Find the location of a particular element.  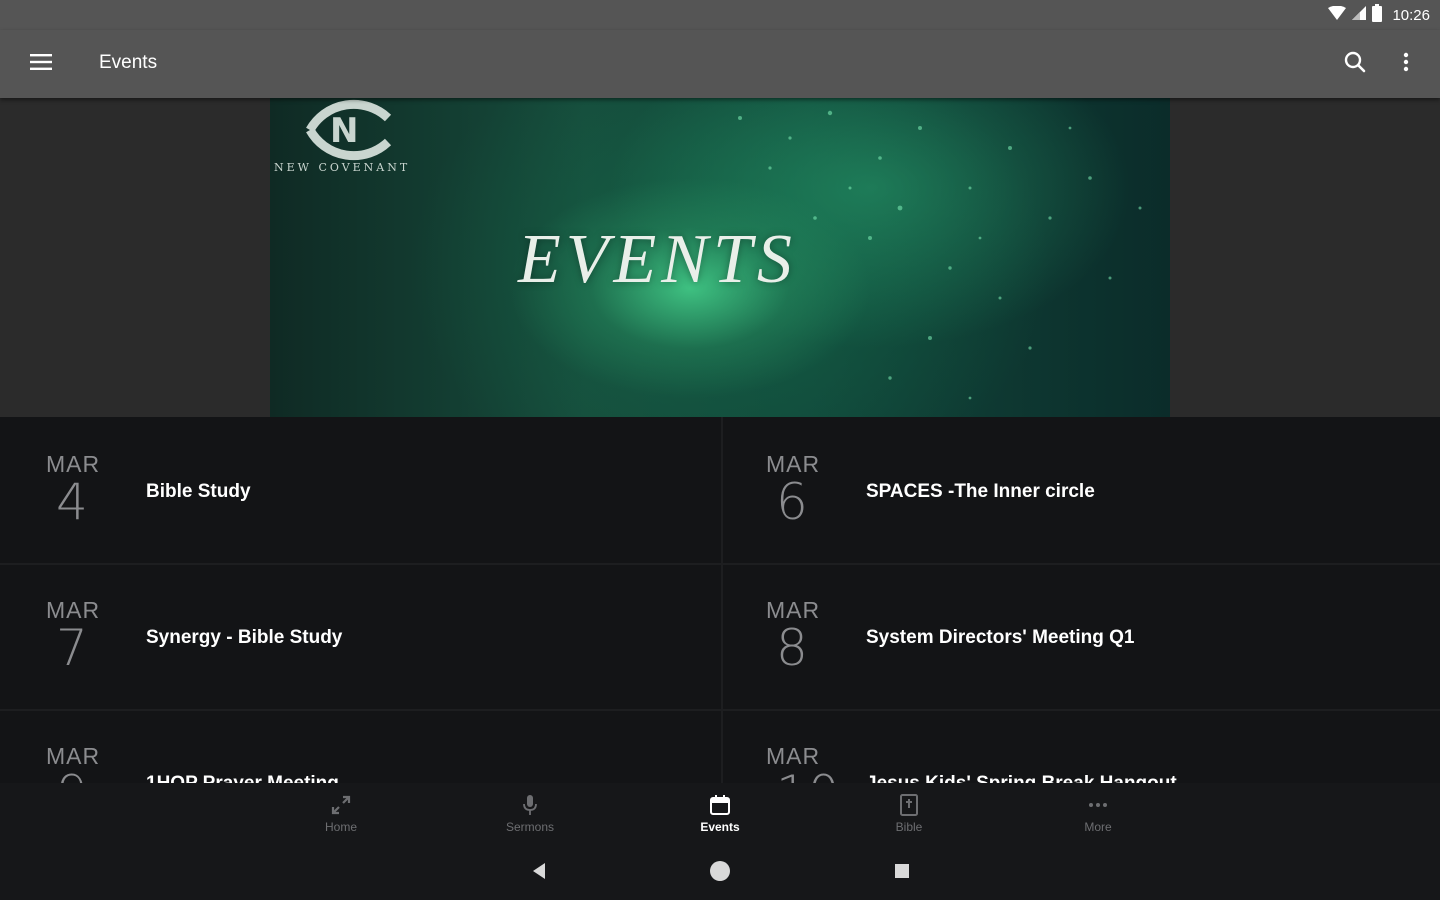

home-circle-icon is located at coordinates (720, 873).